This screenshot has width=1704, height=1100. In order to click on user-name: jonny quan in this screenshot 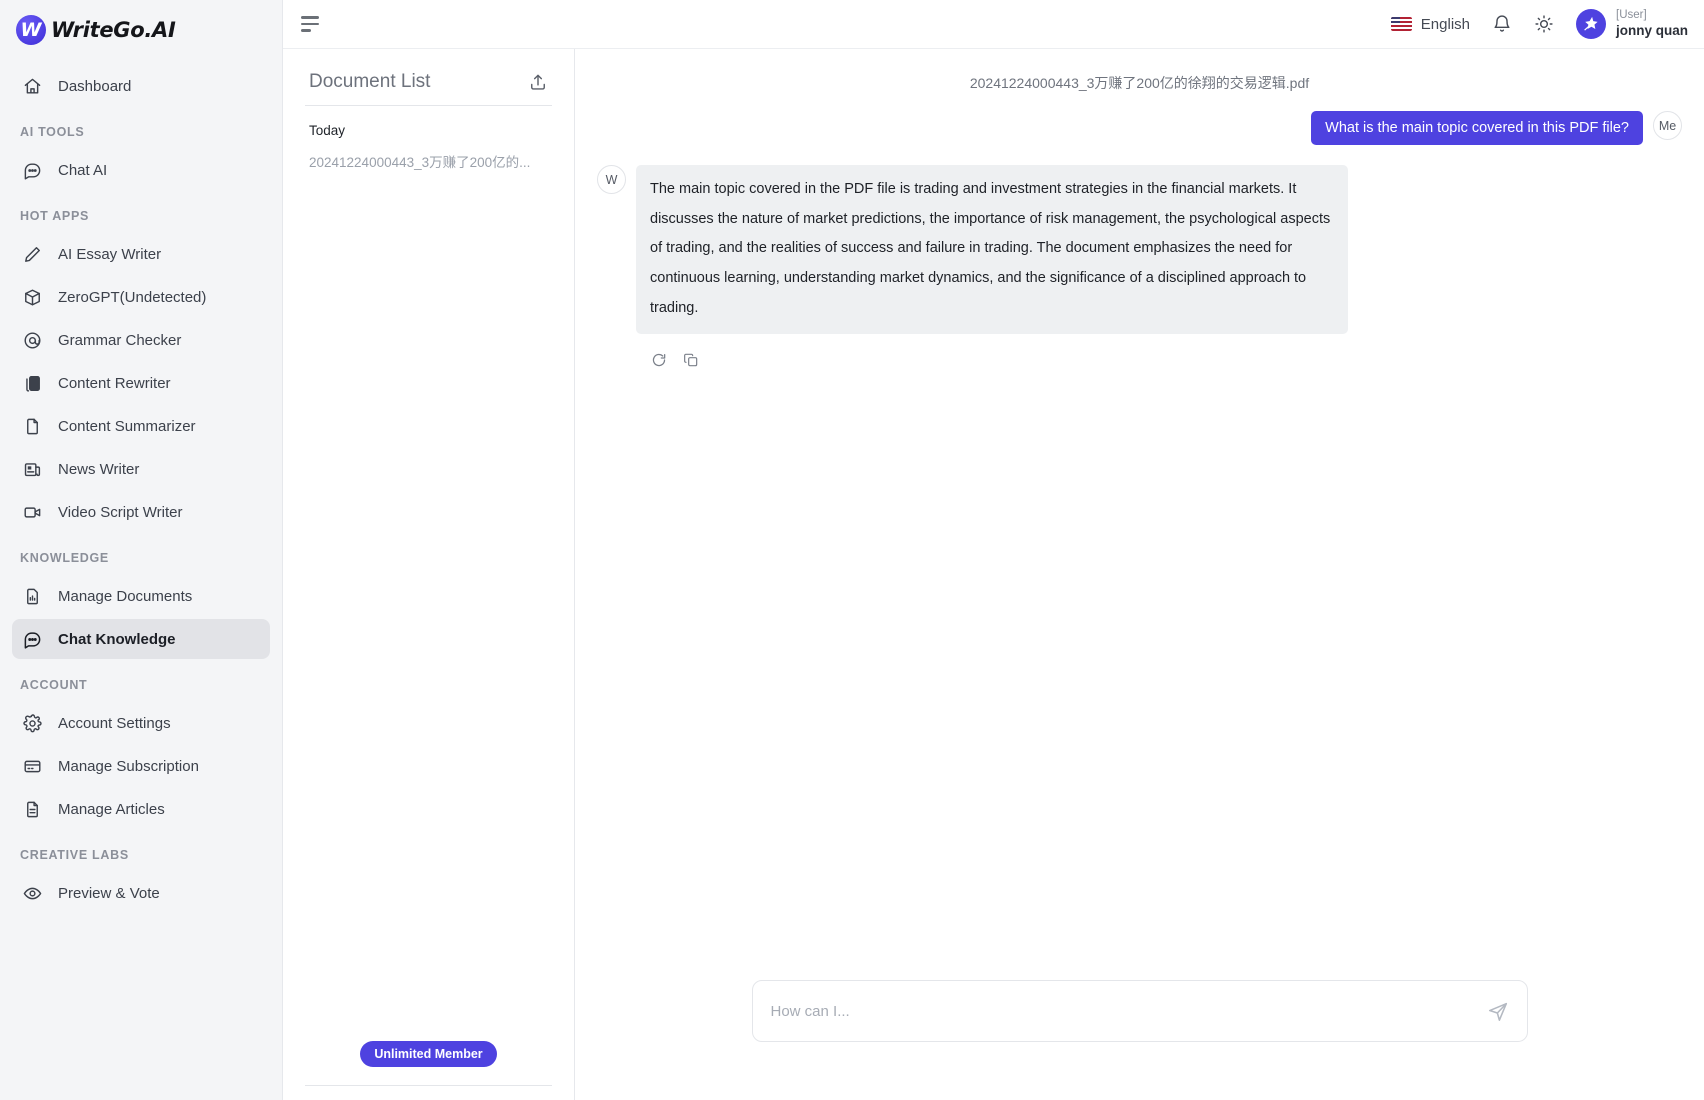, I will do `click(1652, 30)`.